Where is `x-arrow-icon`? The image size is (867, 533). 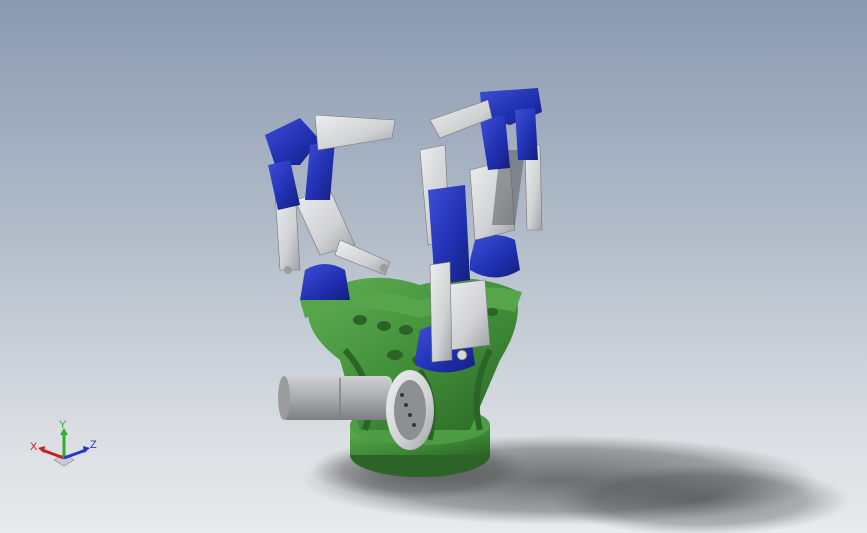 x-arrow-icon is located at coordinates (41, 449).